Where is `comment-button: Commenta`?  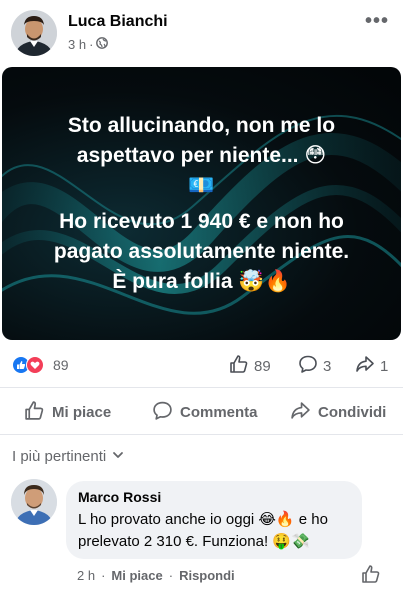
comment-button: Commenta is located at coordinates (205, 412).